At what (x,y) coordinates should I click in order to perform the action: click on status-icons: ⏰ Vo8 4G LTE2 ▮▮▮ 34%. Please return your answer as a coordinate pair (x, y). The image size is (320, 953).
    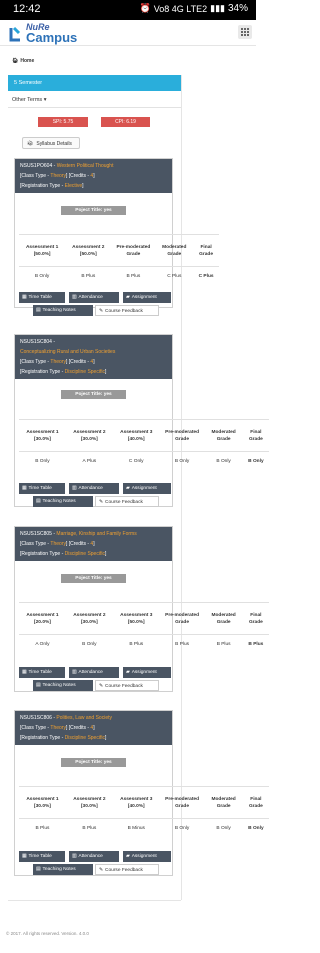
    Looking at the image, I should click on (194, 8).